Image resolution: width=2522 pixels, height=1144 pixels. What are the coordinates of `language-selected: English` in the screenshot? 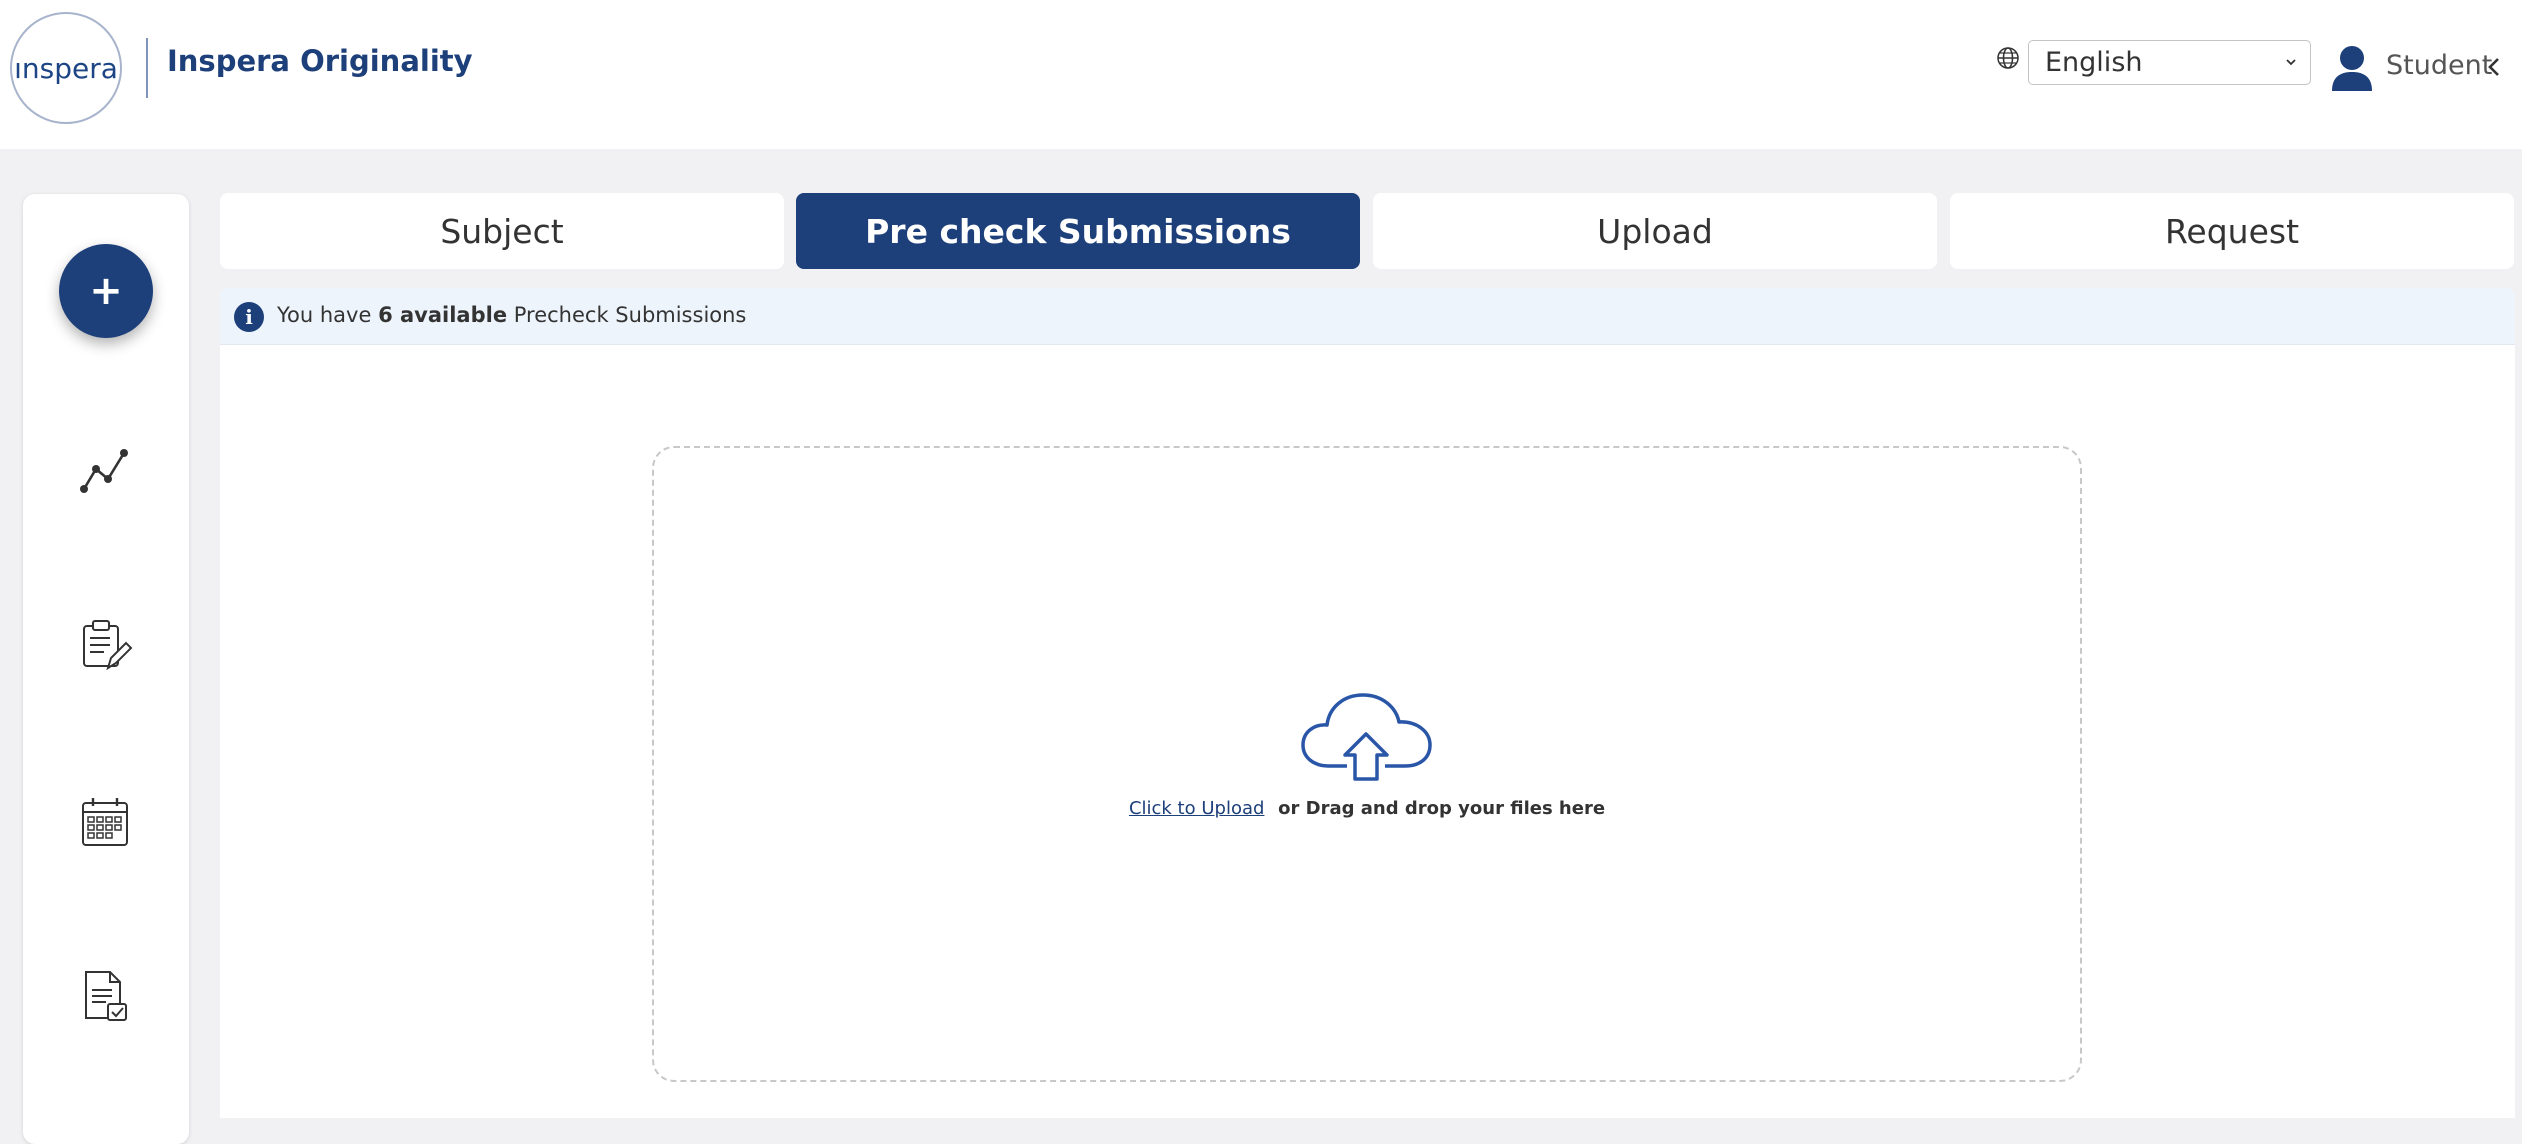 It's located at (2094, 62).